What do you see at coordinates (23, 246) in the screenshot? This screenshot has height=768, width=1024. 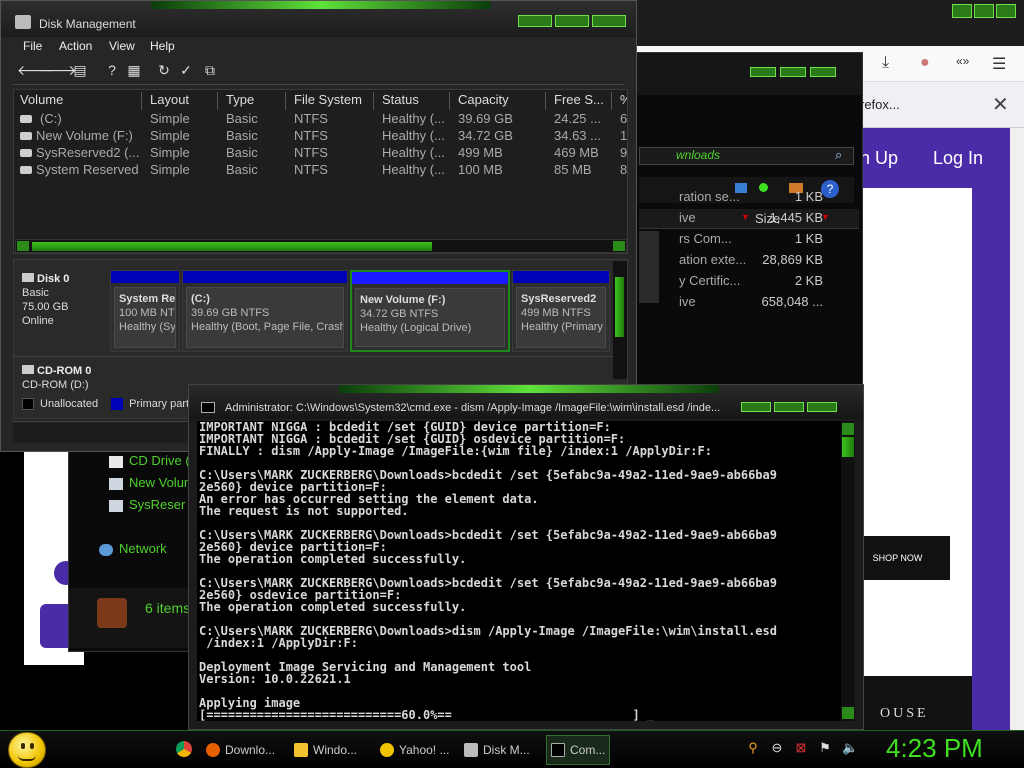 I see `scroll-left-icon` at bounding box center [23, 246].